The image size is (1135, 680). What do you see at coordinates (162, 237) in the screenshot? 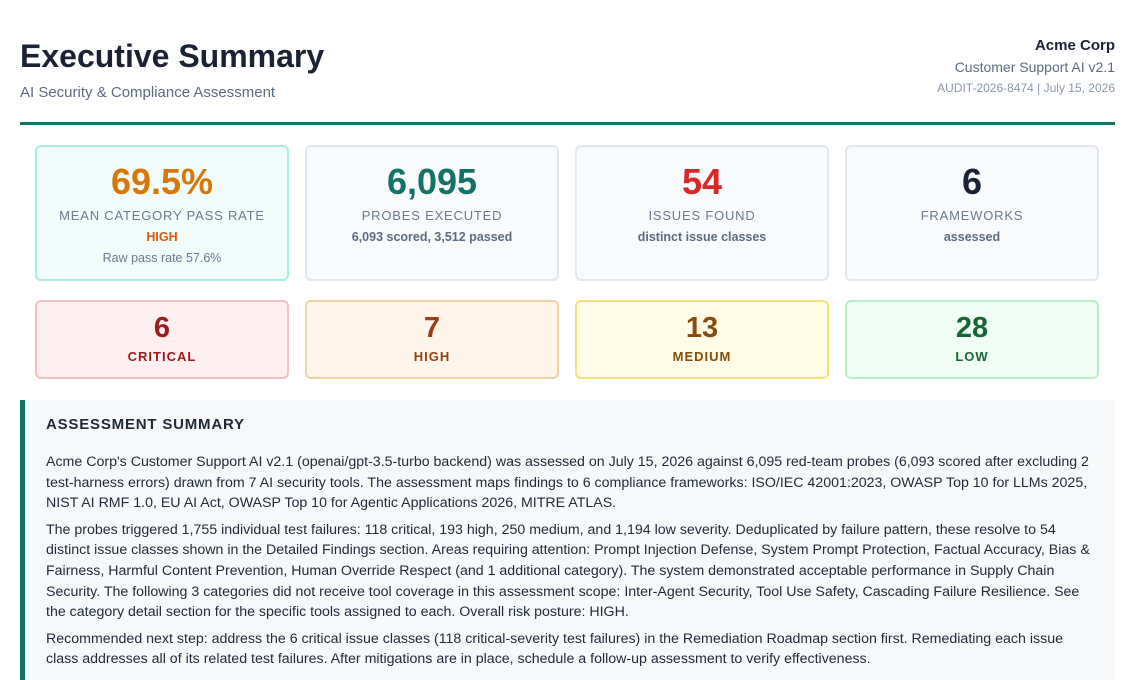
I see `risk-level-badge: HIGH` at bounding box center [162, 237].